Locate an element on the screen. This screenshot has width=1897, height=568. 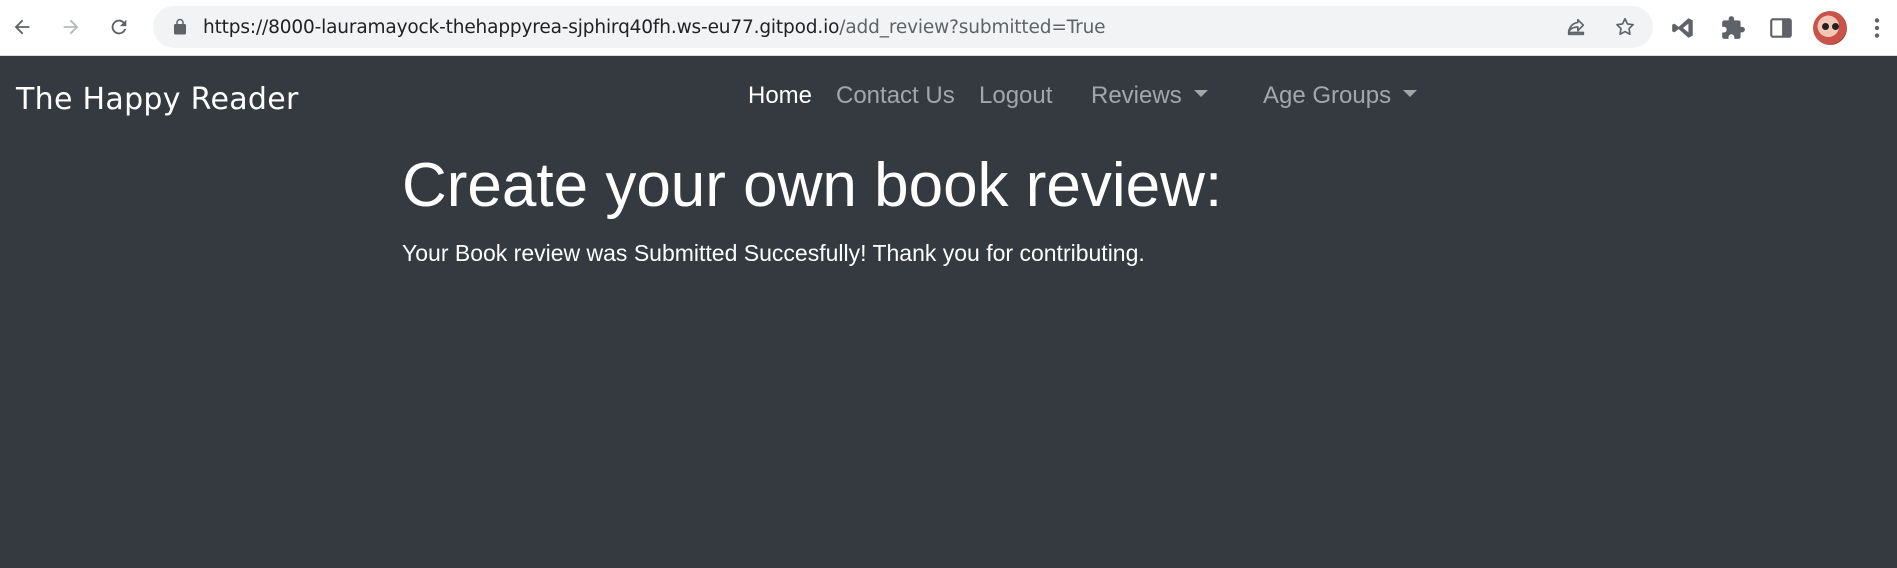
nav-logout: Logout is located at coordinates (1015, 96).